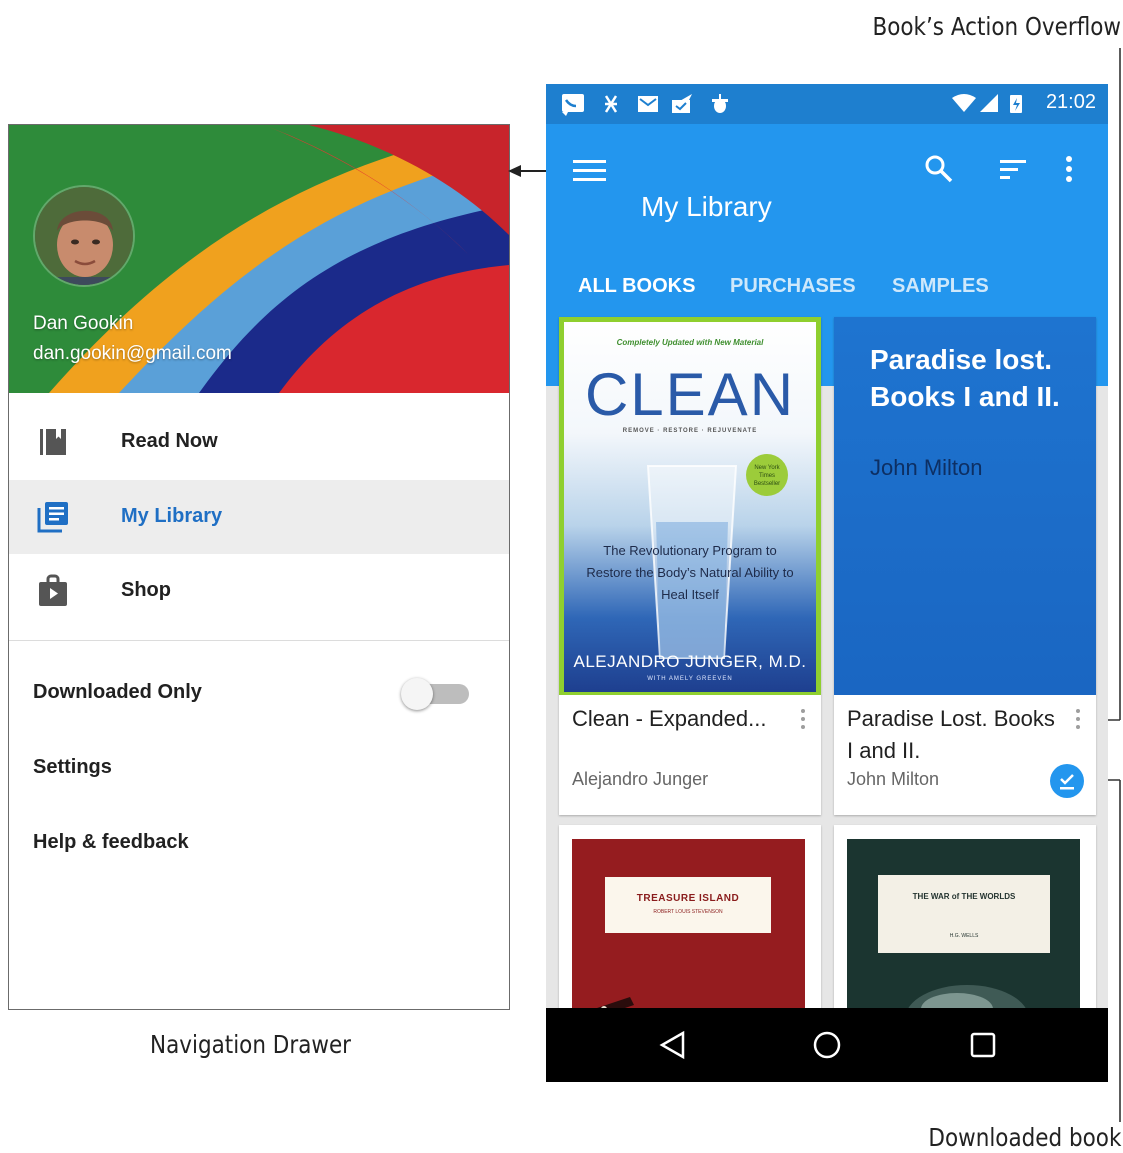 The image size is (1123, 1153). I want to click on drawer-item-label: Read Now, so click(169, 441).